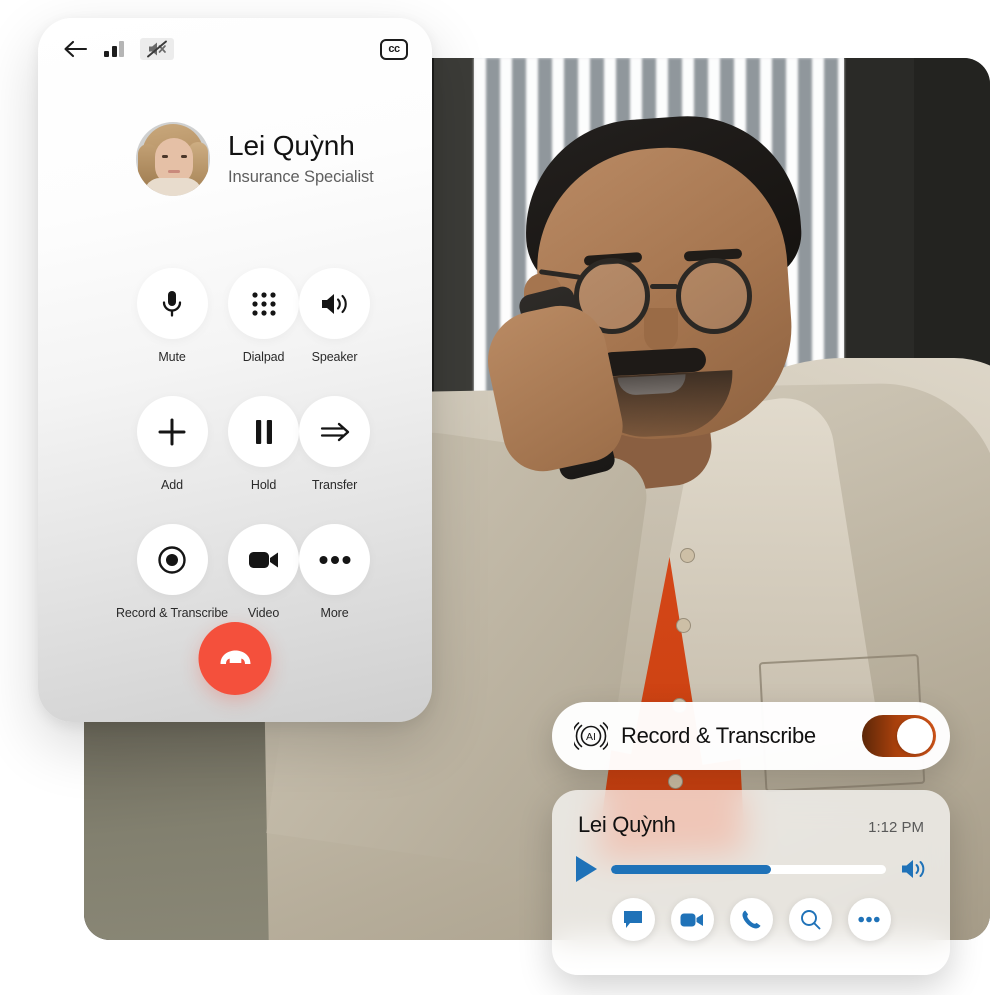 This screenshot has width=1000, height=995. I want to click on volume-icon, so click(914, 869).